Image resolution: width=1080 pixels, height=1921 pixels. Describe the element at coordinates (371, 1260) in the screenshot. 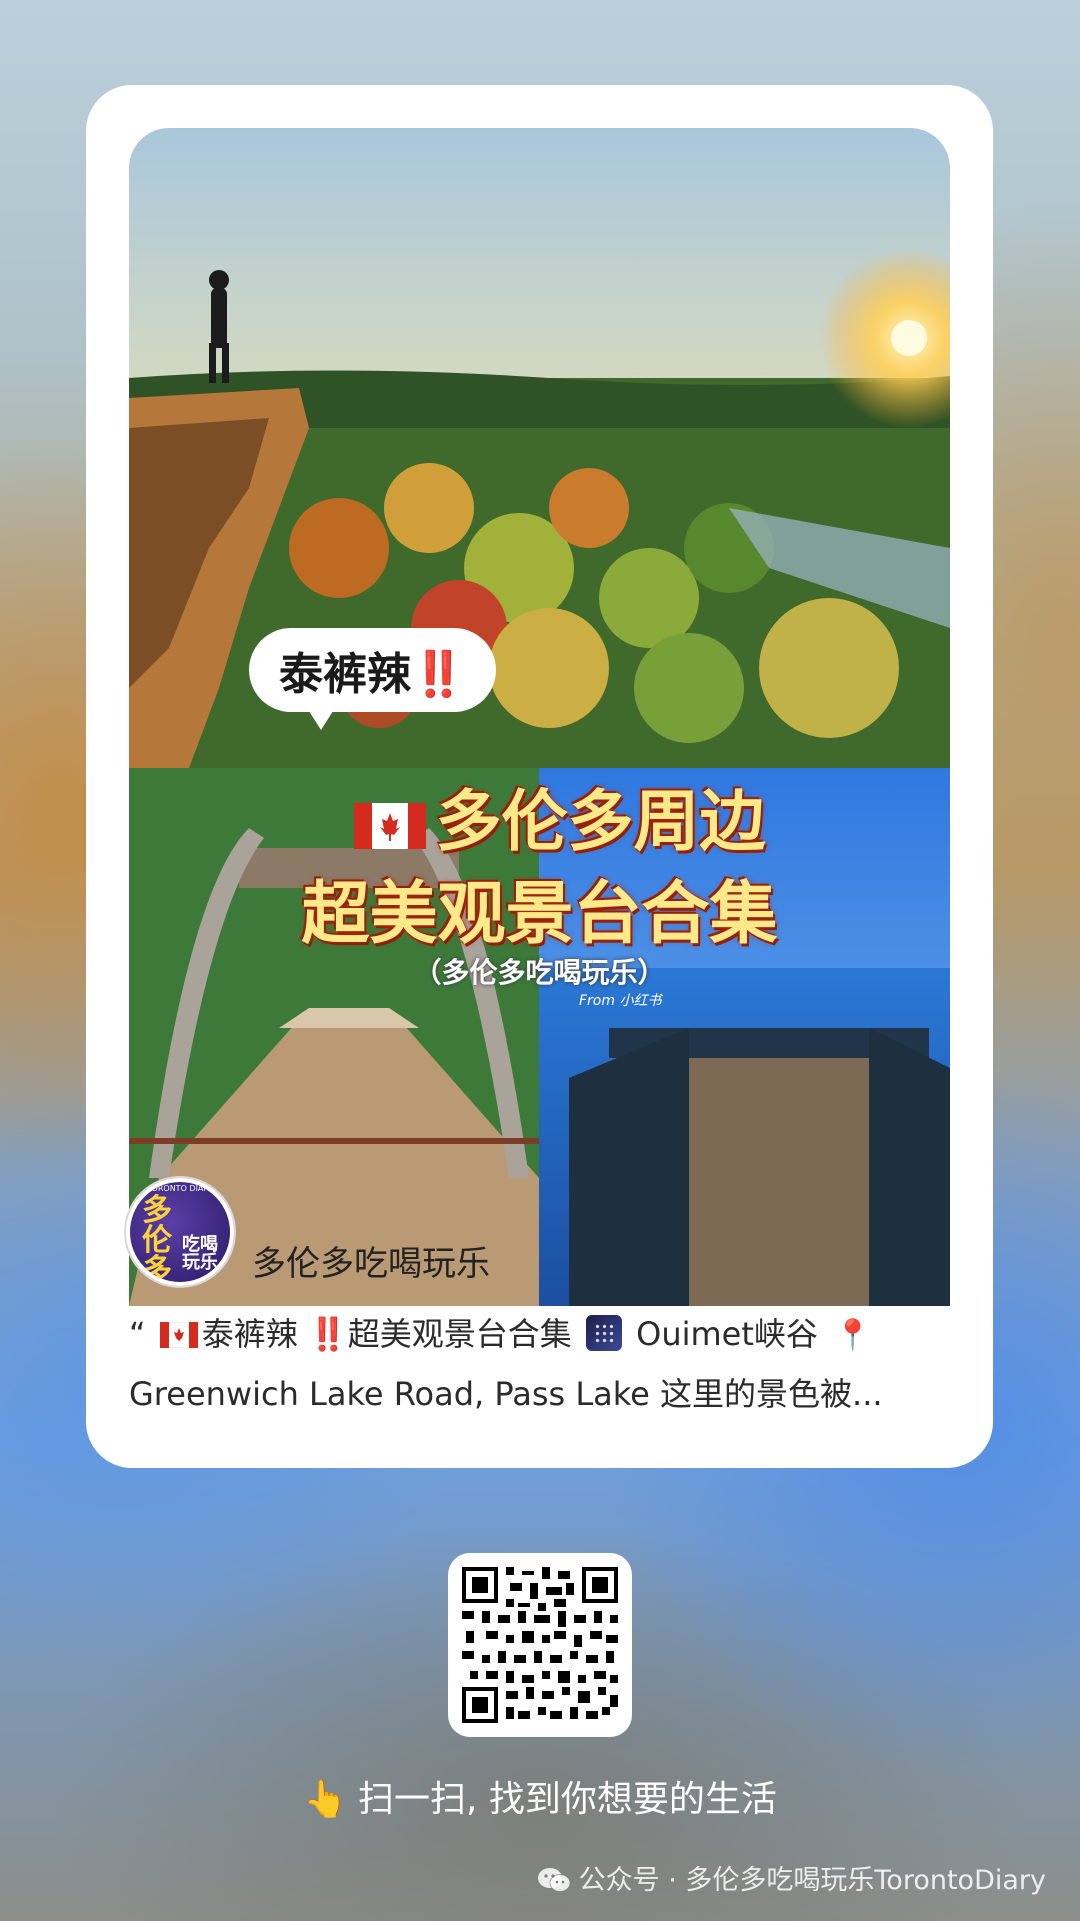

I see `account-name: 多伦多吃喝玩乐` at that location.